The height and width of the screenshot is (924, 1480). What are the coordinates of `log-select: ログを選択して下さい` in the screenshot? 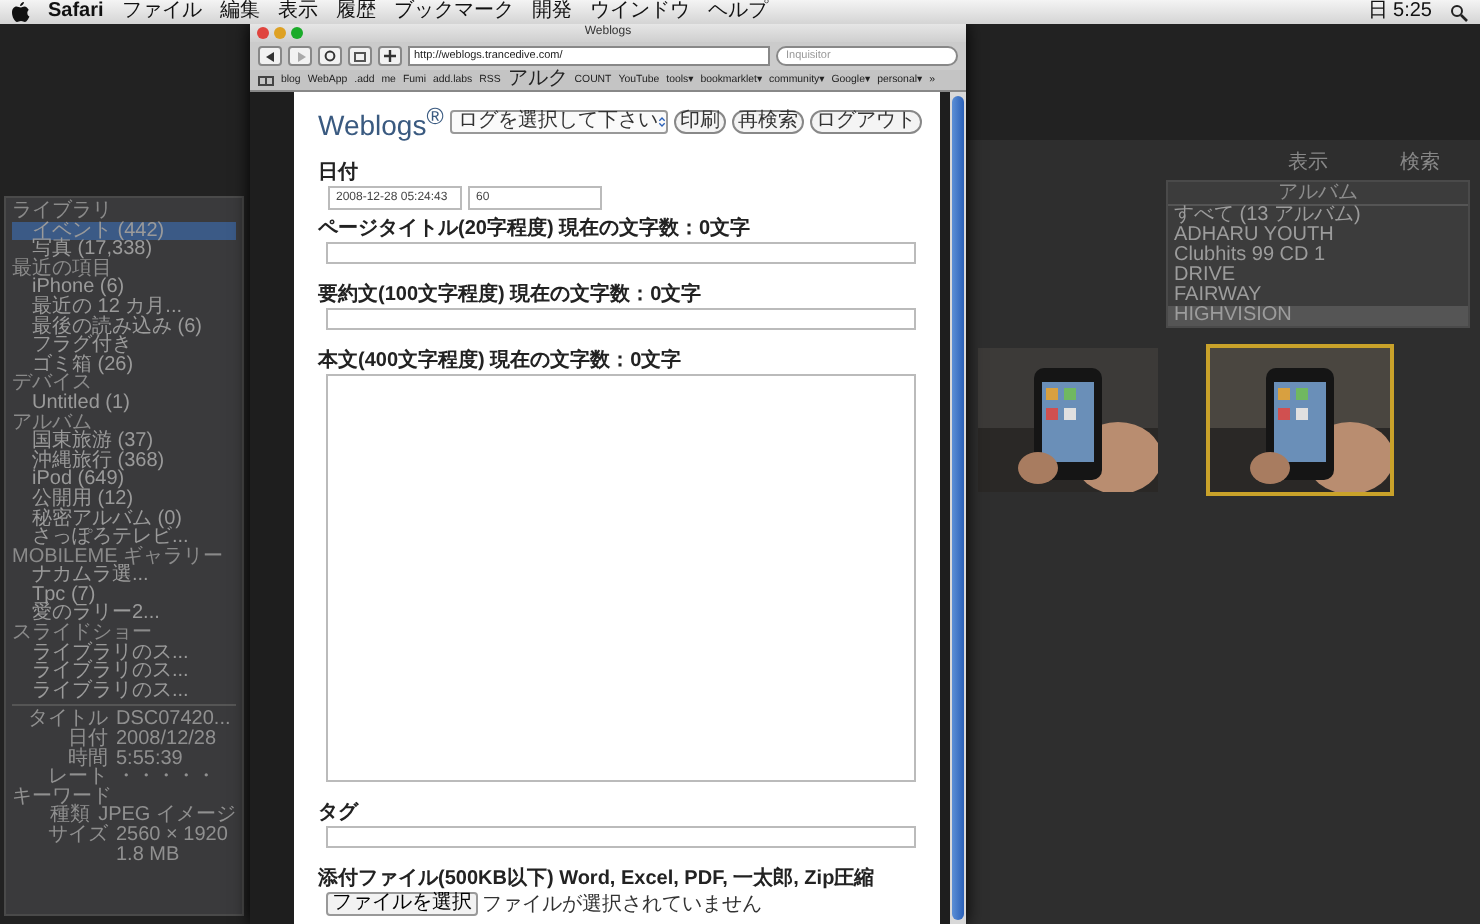 It's located at (558, 122).